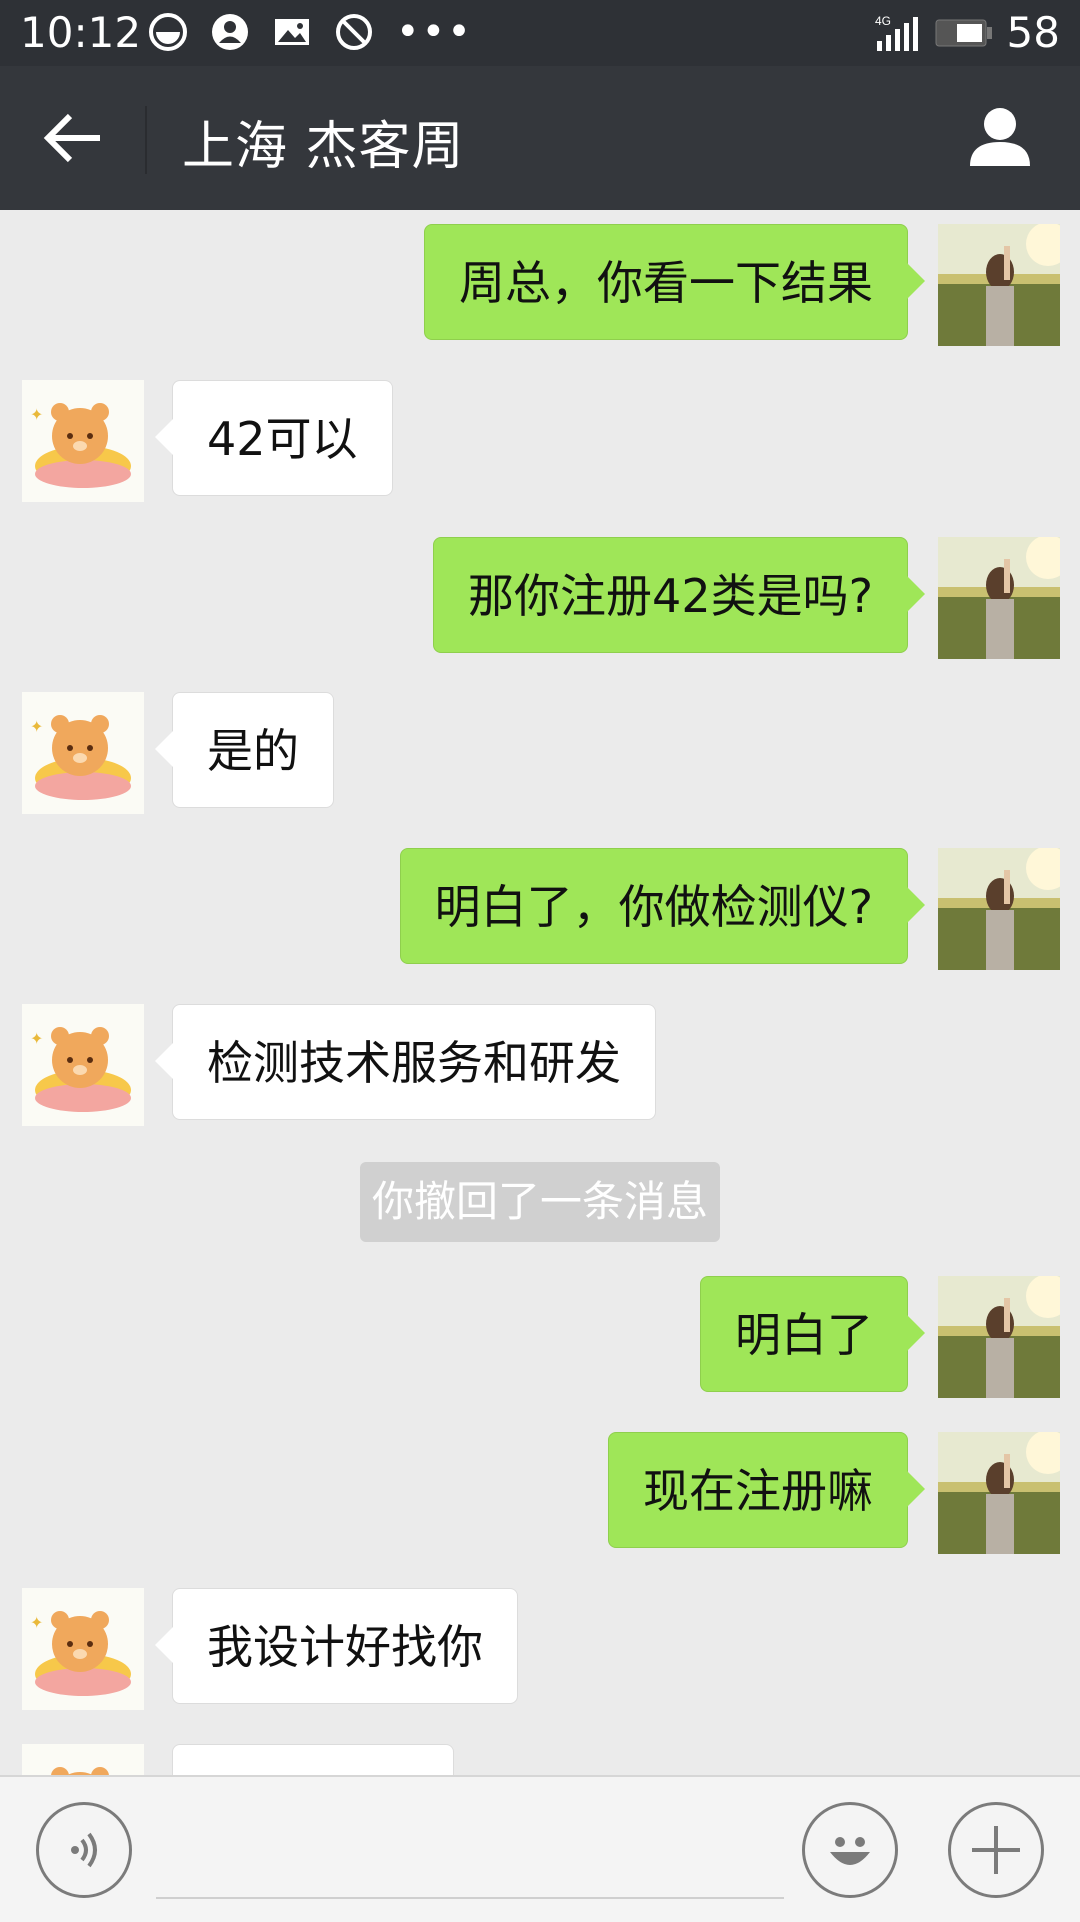  I want to click on input-bar, so click(540, 1848).